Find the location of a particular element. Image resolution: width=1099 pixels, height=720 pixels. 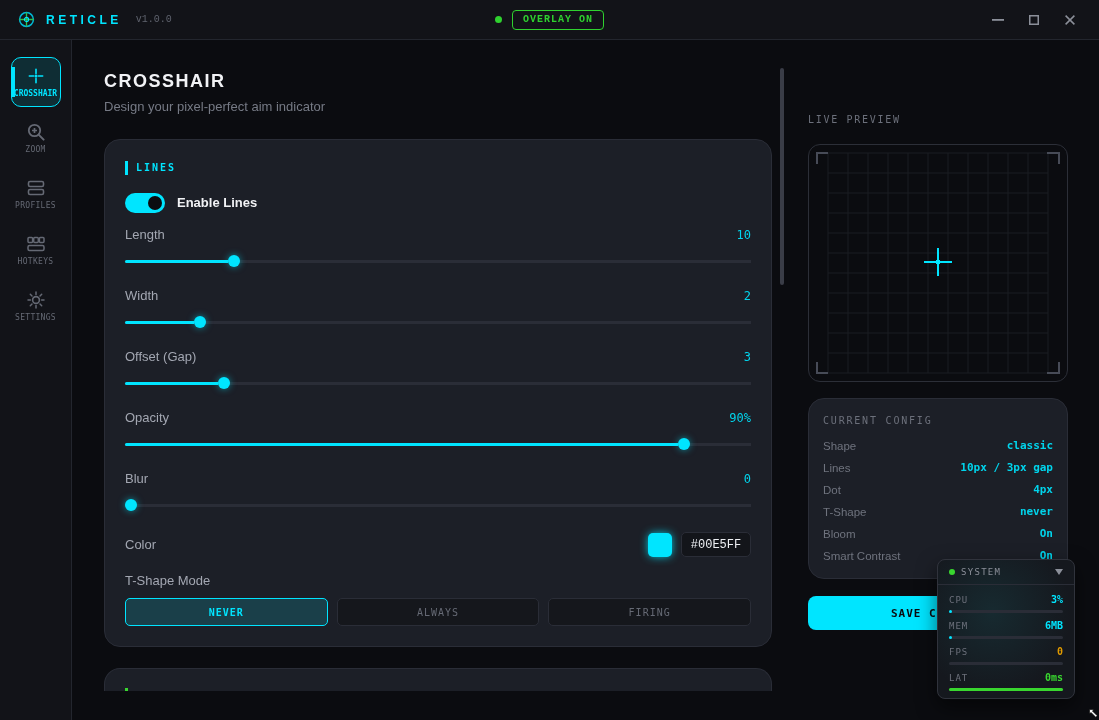

stat-value: 0 is located at coordinates (1059, 652).